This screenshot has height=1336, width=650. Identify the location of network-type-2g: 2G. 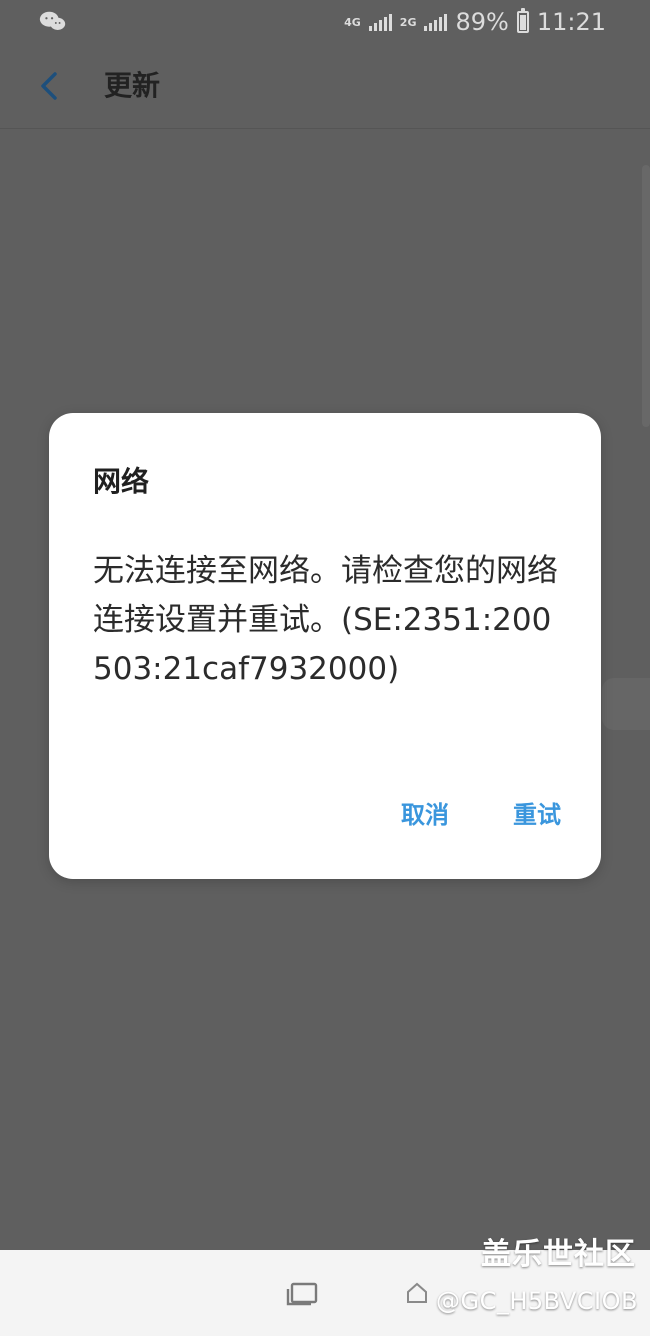
(408, 22).